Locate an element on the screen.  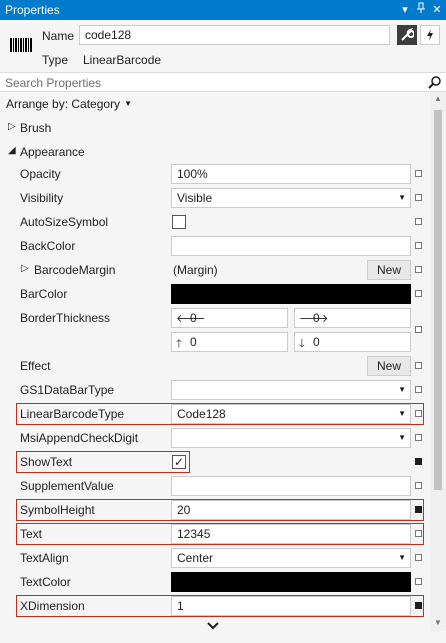
property-name: MsiAppendCheckDigit is located at coordinates (79, 438).